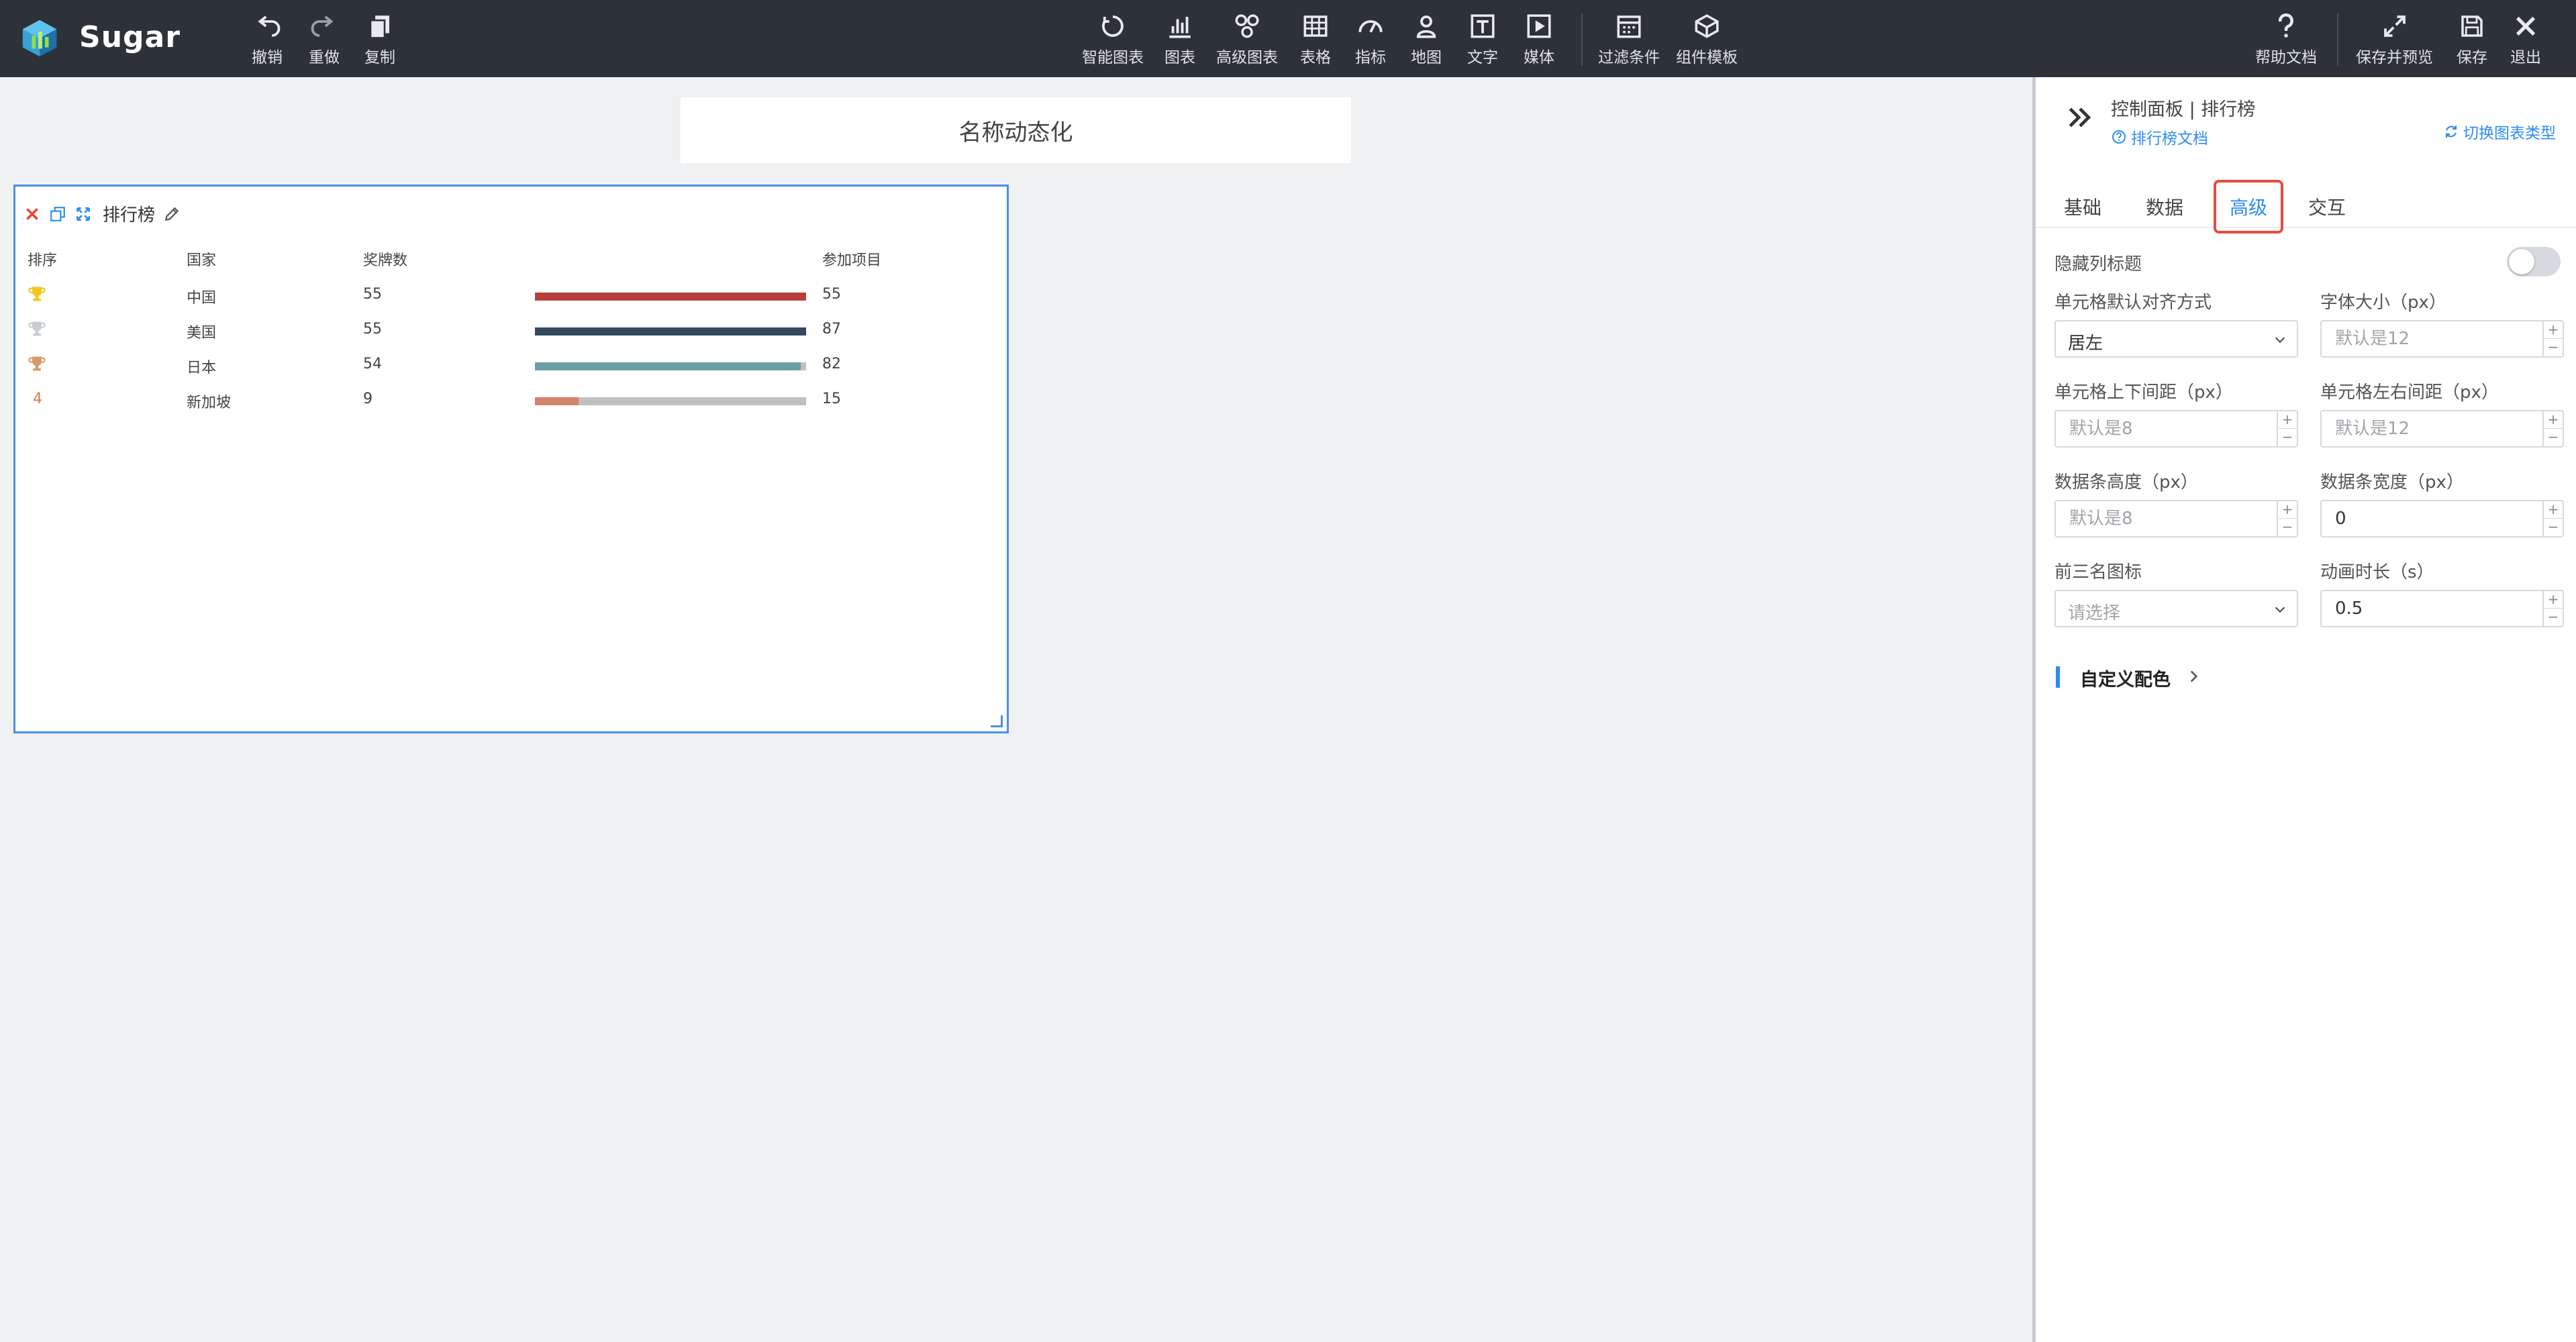  I want to click on bronze-trophy-icon, so click(37, 364).